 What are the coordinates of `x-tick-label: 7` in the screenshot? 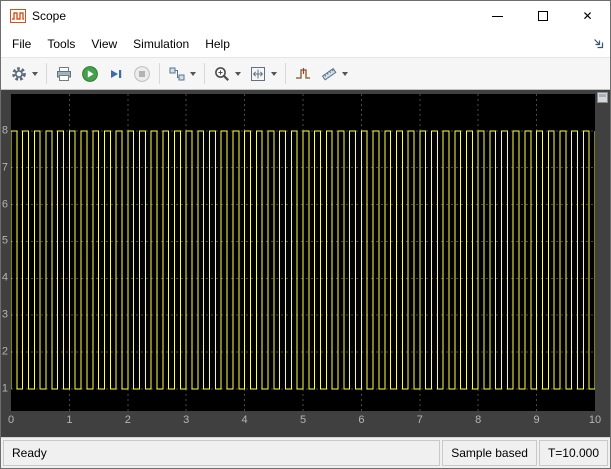 It's located at (419, 420).